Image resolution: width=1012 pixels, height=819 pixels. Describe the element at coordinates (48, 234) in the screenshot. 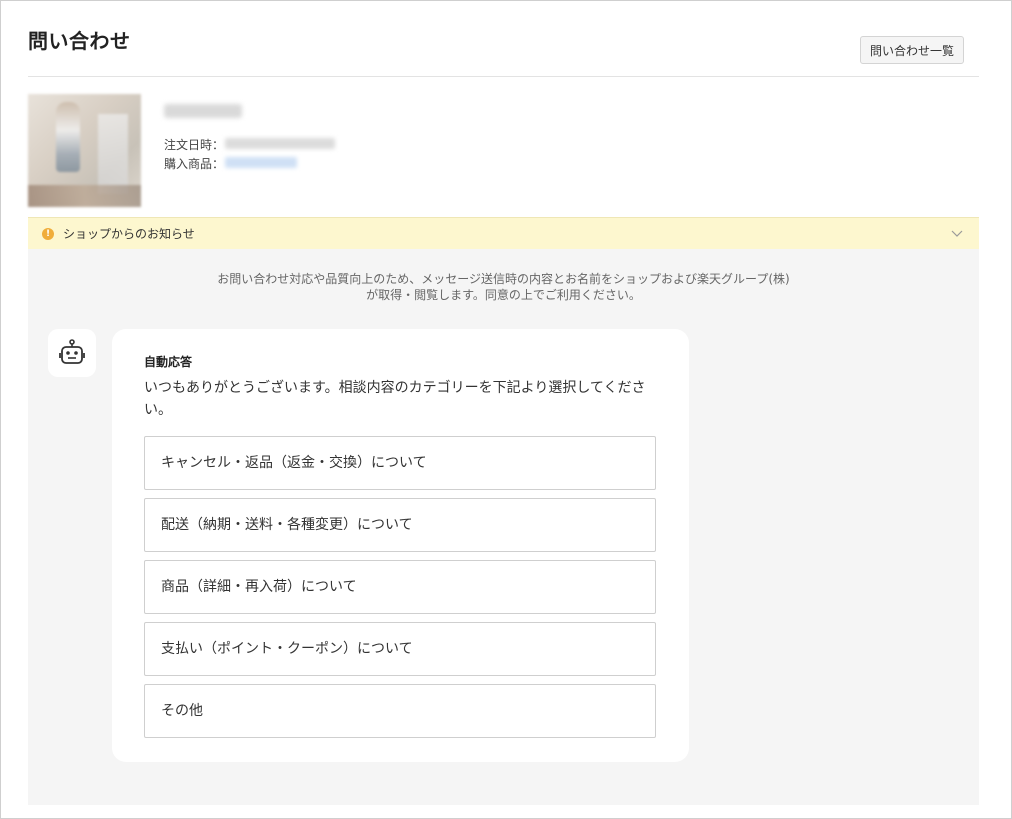

I see `info-icon: !` at that location.